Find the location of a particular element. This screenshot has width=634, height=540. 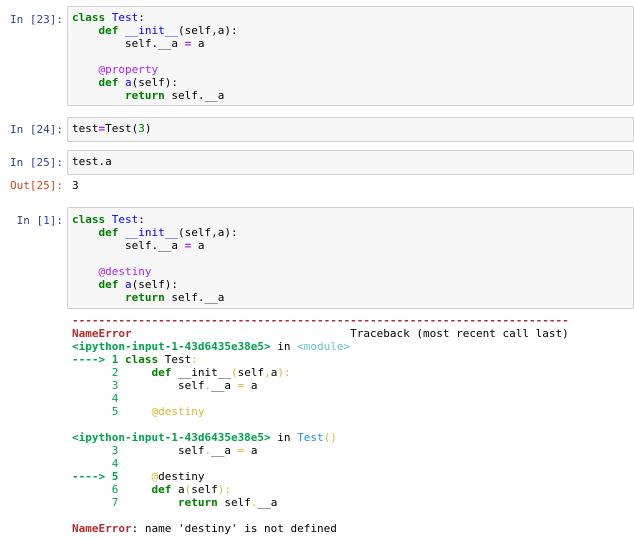

input-prompt: In [25]: is located at coordinates (36, 162).